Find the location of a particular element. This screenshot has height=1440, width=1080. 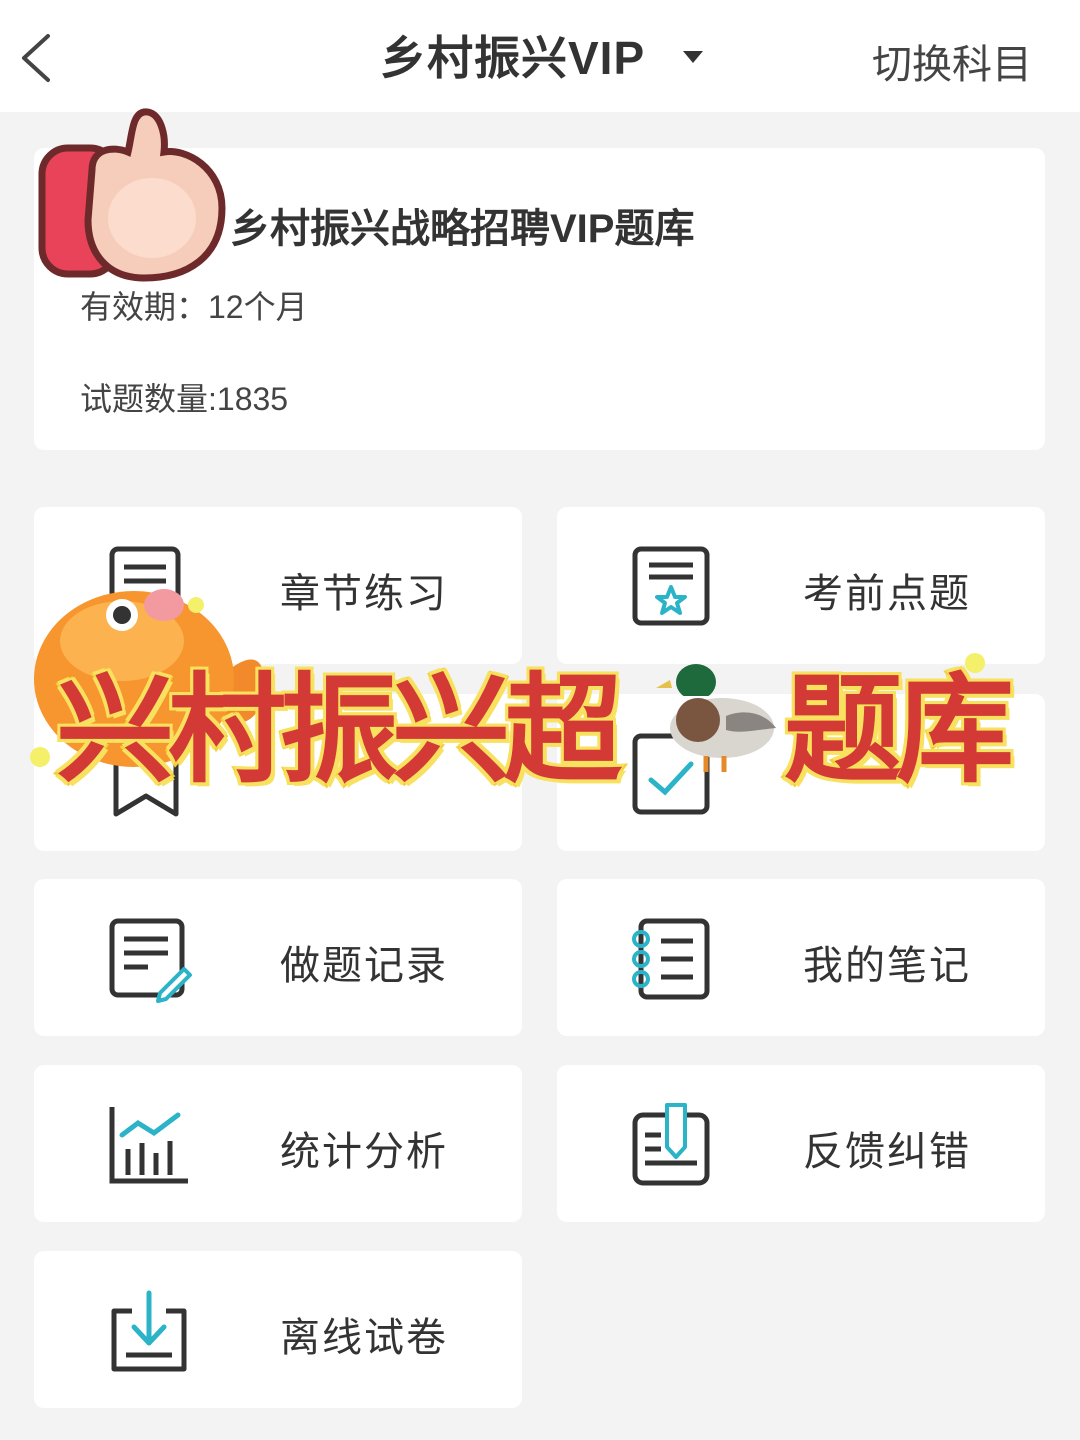

question-count-text: 试题数量:1835 is located at coordinates (184, 399).